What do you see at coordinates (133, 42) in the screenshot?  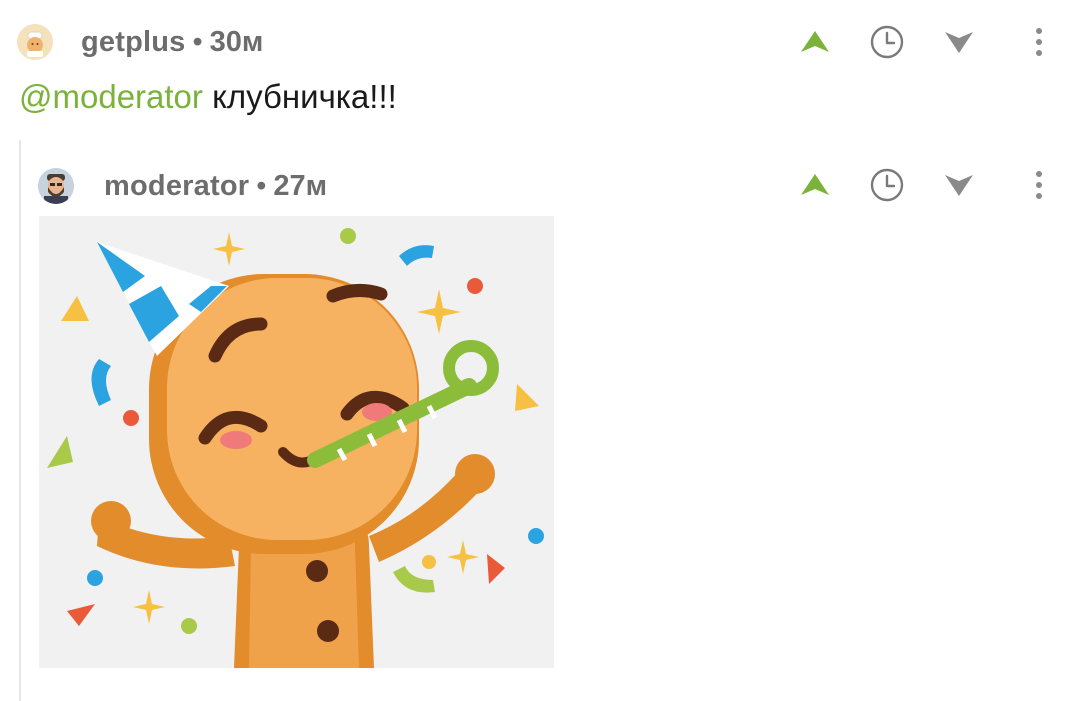 I see `comment-author: getplus` at bounding box center [133, 42].